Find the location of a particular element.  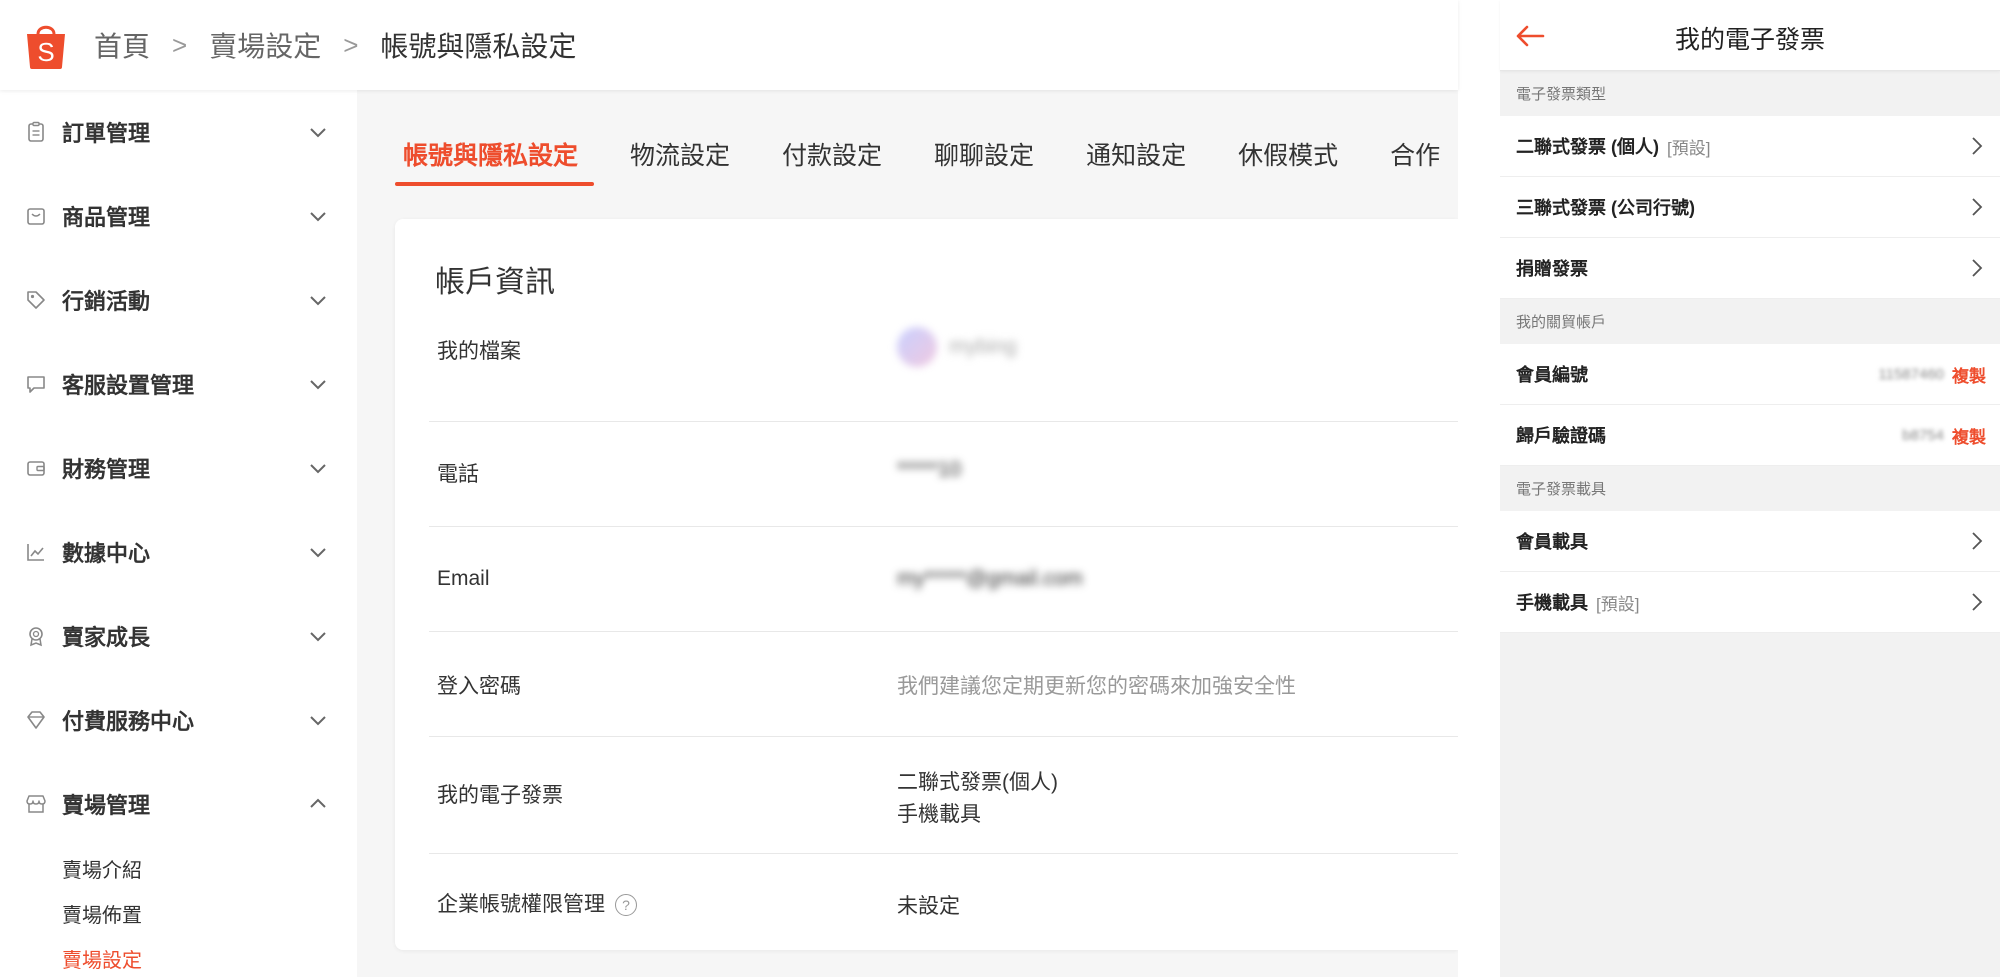

breadcrumb: 首頁 > 賣場設定 > 帳號與隱私設定 is located at coordinates (335, 45).